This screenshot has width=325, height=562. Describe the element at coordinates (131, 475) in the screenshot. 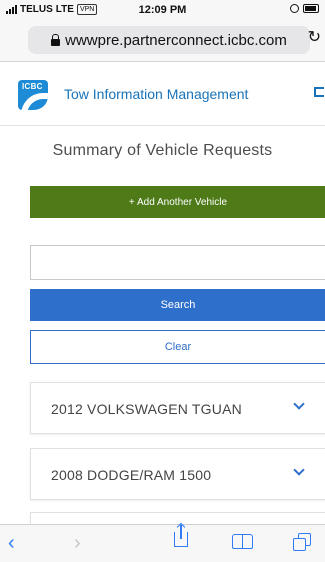

I see `vehicle-label: 2008 DODGE/RAM 1500` at that location.